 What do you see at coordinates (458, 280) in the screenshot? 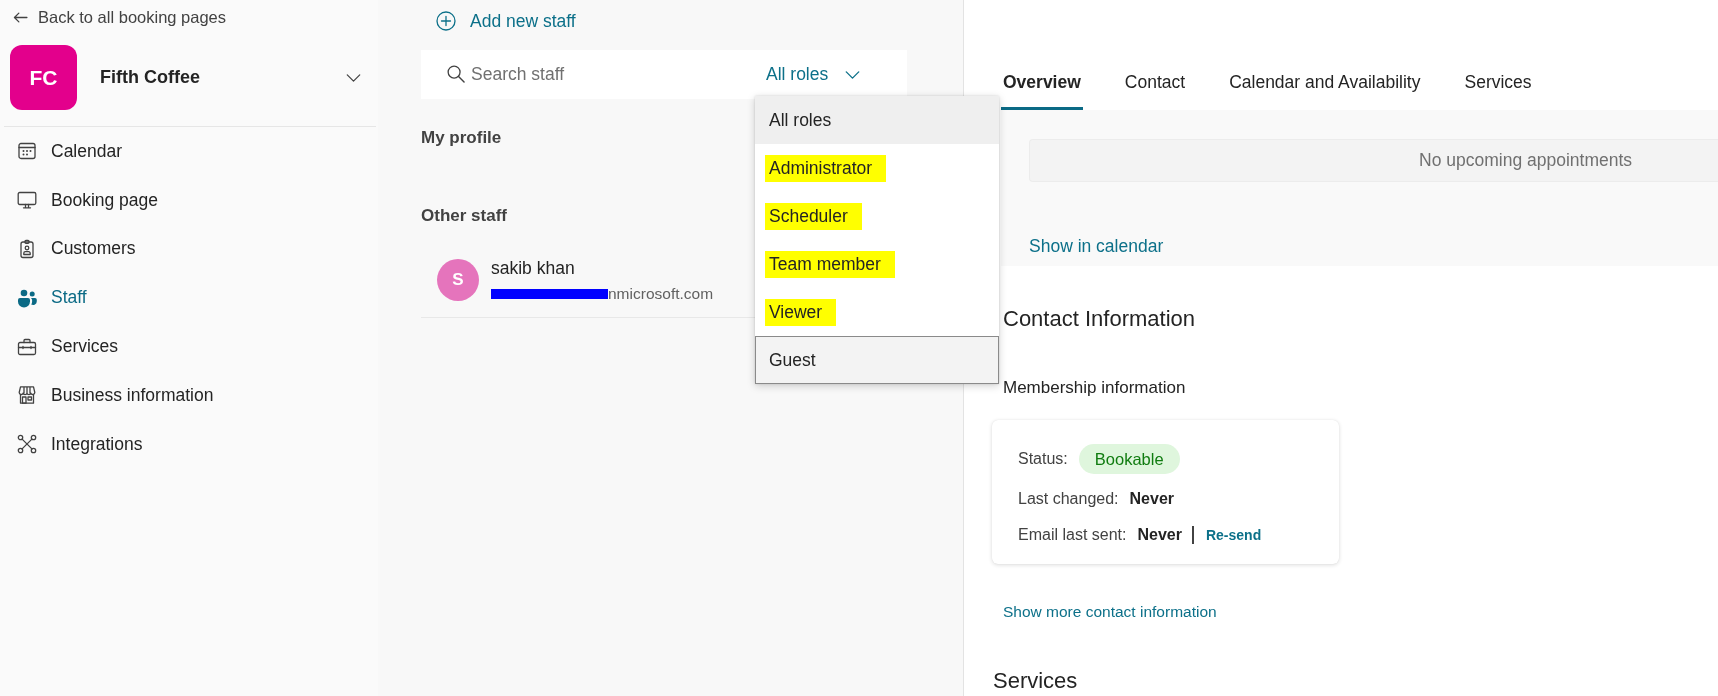
I see `avatar: S` at bounding box center [458, 280].